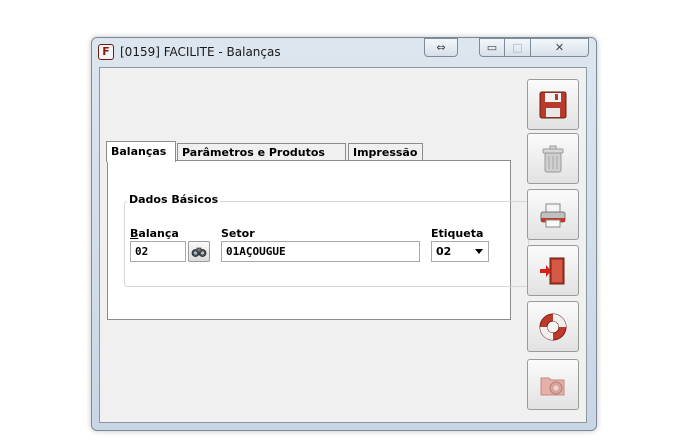 This screenshot has height=448, width=687. Describe the element at coordinates (460, 251) in the screenshot. I see `etiqueta-select: 02` at that location.